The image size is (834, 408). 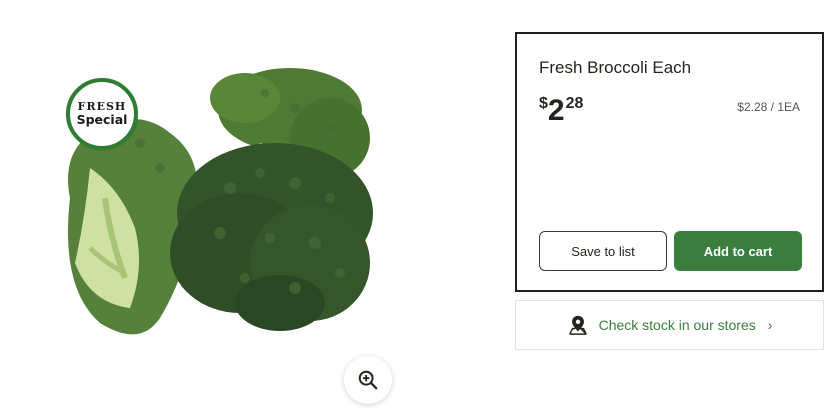 What do you see at coordinates (770, 325) in the screenshot?
I see `chevron-right-icon: ›` at bounding box center [770, 325].